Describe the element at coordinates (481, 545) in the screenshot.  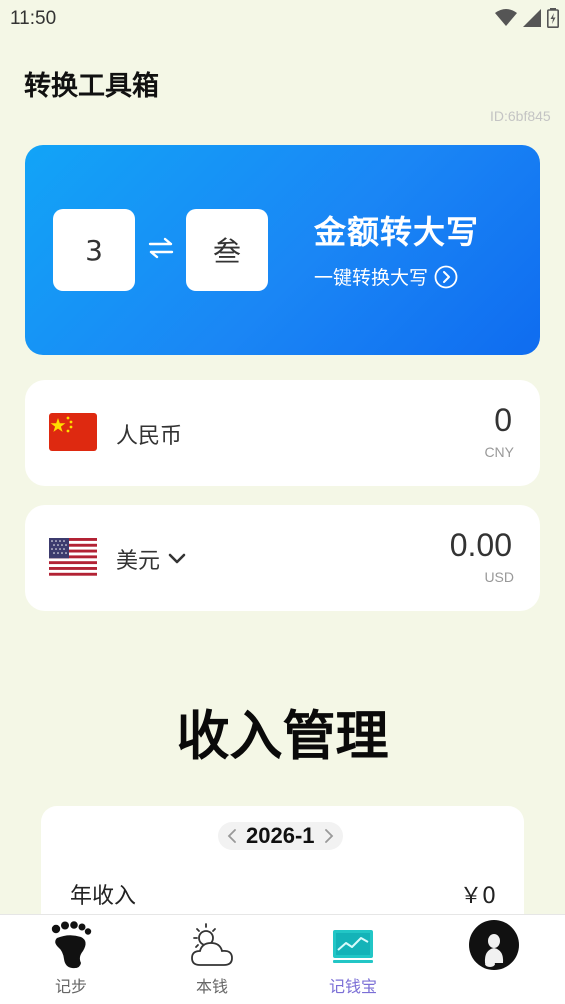
I see `currency-value-input: 0.00` at that location.